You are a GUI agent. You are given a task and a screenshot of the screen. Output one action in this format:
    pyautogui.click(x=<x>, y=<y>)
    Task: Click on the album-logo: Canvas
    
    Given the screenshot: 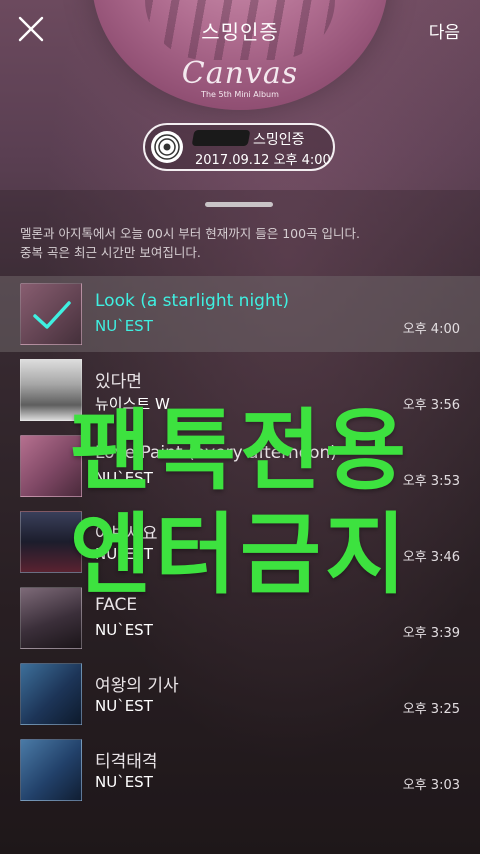 What is the action you would take?
    pyautogui.click(x=240, y=73)
    